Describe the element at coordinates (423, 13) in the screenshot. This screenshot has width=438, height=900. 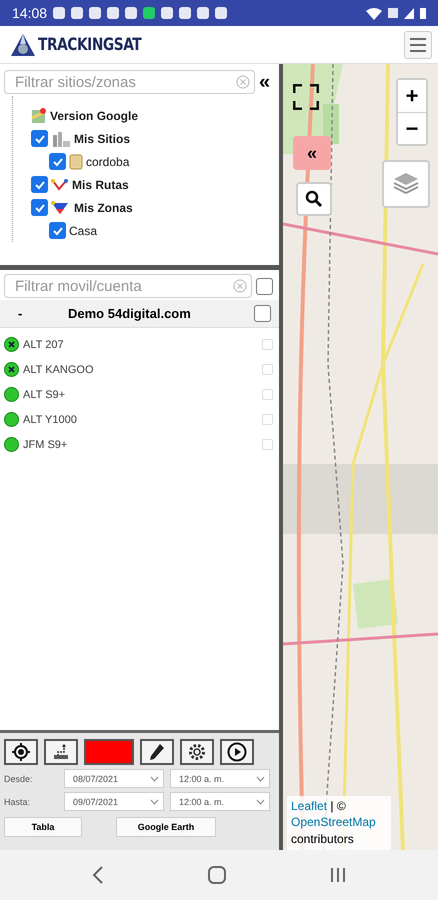
I see `battery-icon` at that location.